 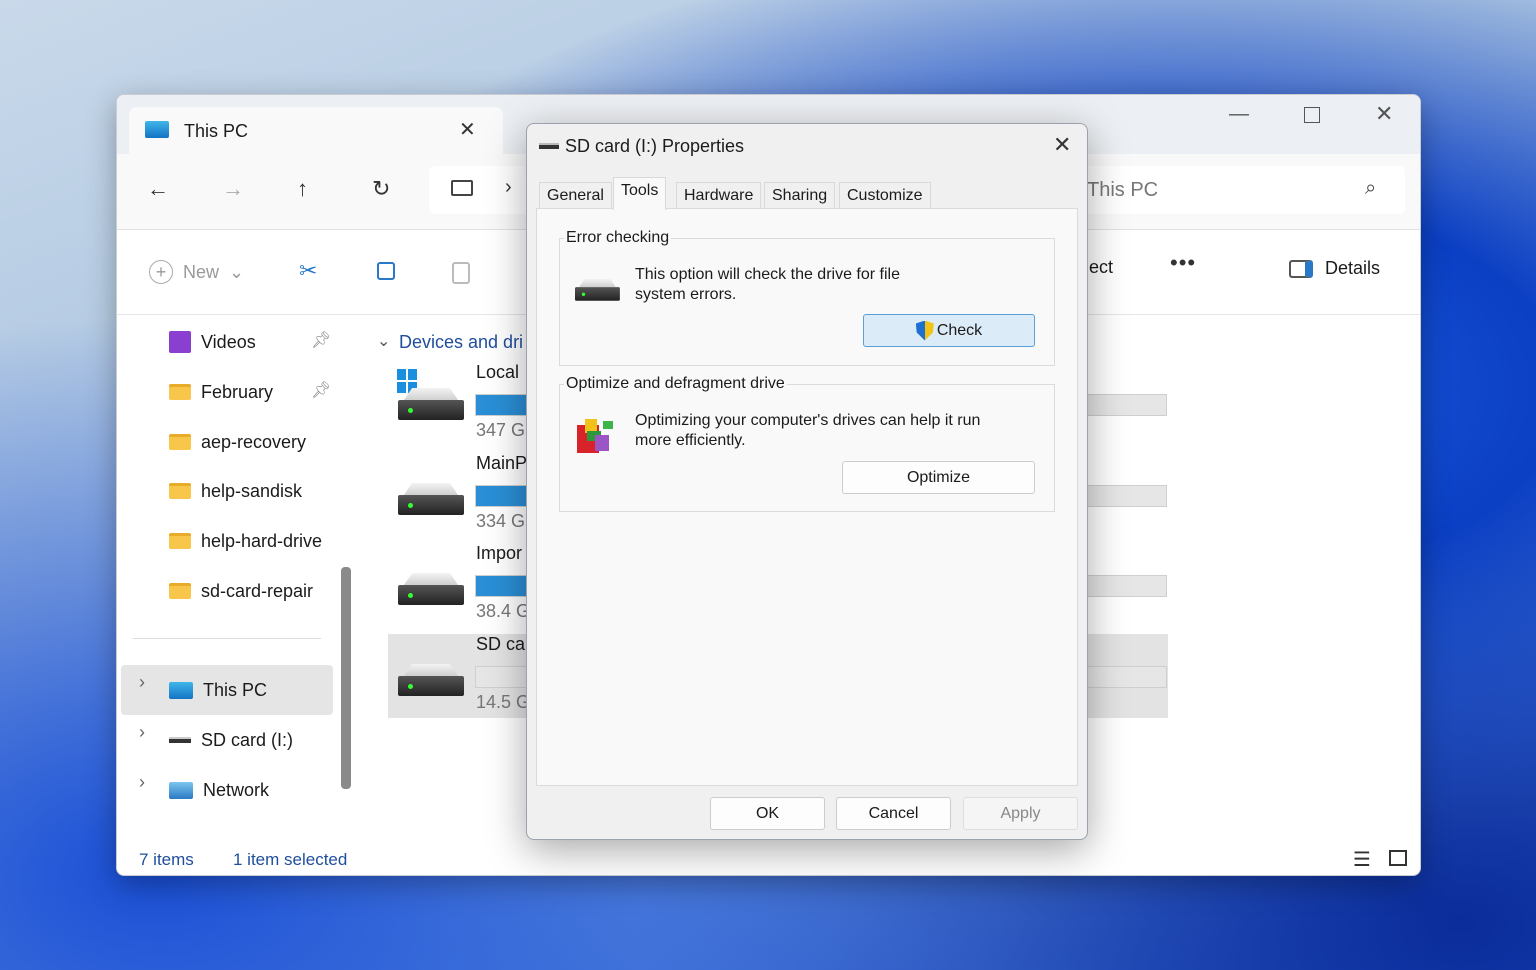 What do you see at coordinates (216, 131) in the screenshot?
I see `tab-label: This PC` at bounding box center [216, 131].